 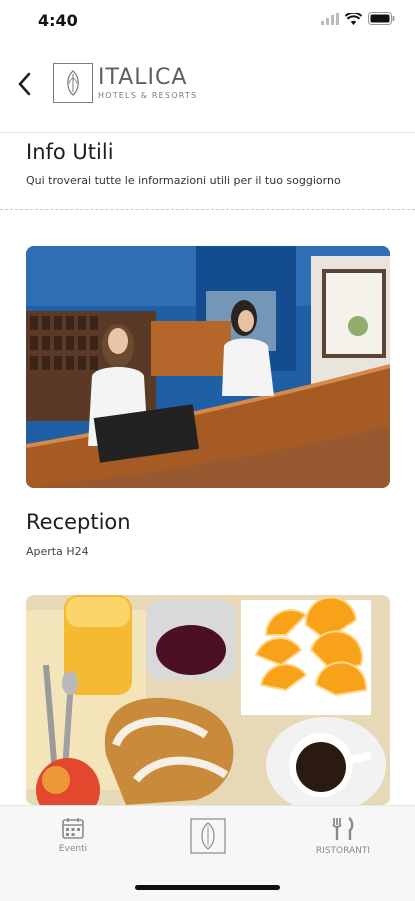 I want to click on divider, so click(x=207, y=209).